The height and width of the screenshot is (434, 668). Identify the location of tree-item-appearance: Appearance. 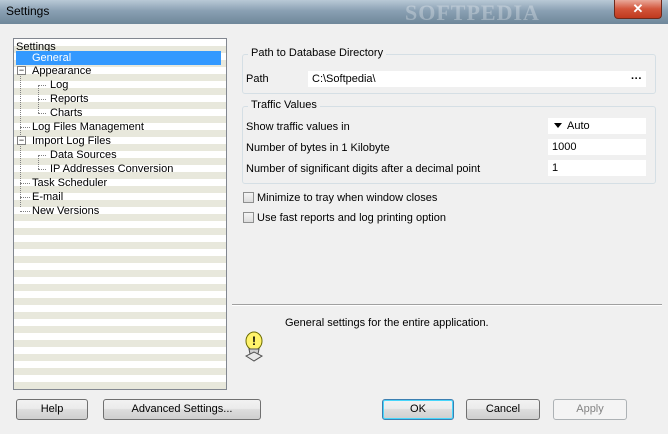
(61, 71).